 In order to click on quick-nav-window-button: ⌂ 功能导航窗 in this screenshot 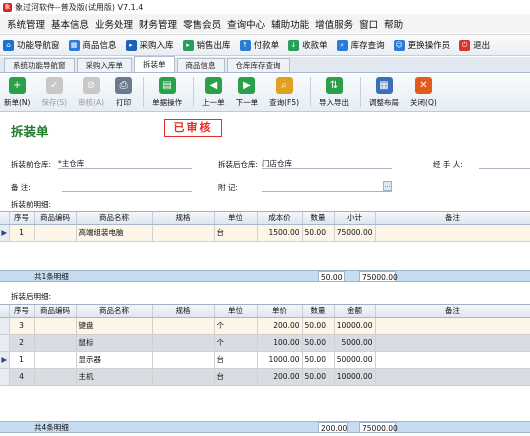, I will do `click(31, 45)`.